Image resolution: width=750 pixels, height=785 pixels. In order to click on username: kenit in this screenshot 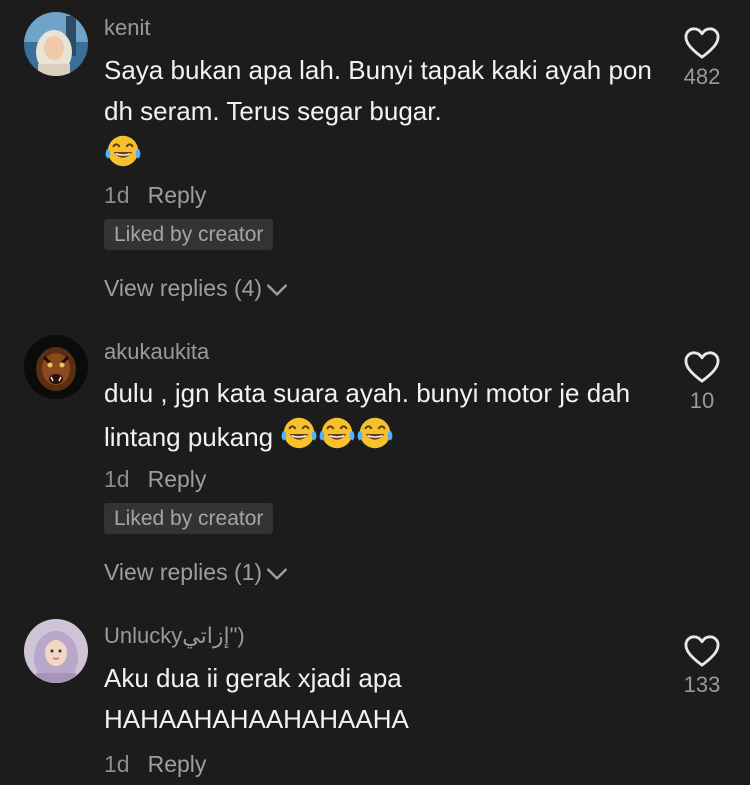, I will do `click(127, 28)`.